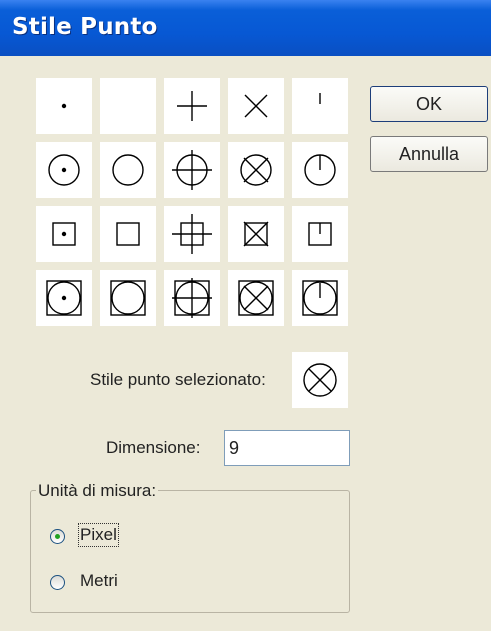  I want to click on point-style-square-dot, so click(64, 234).